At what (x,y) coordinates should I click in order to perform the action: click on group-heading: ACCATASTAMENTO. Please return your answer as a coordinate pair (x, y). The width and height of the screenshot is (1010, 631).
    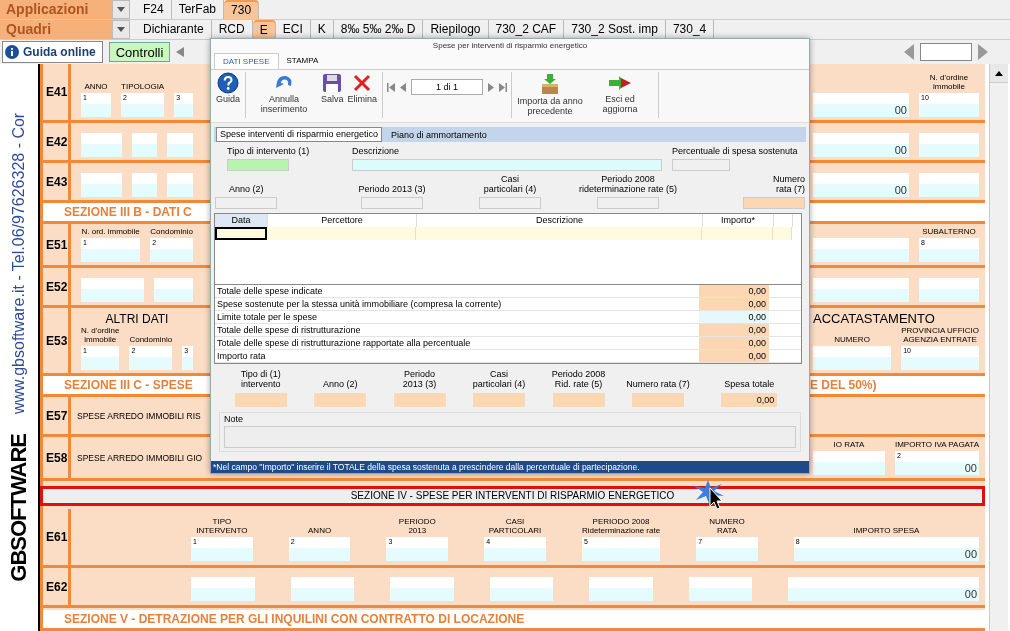
    Looking at the image, I should click on (874, 318).